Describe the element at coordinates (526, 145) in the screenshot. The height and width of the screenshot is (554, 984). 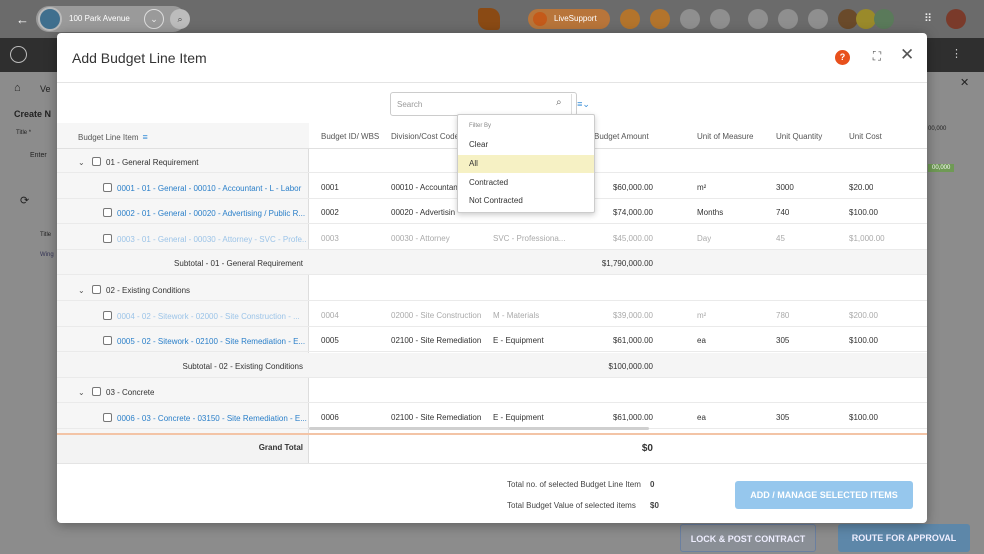
I see `filter-option-clear: Clear` at that location.